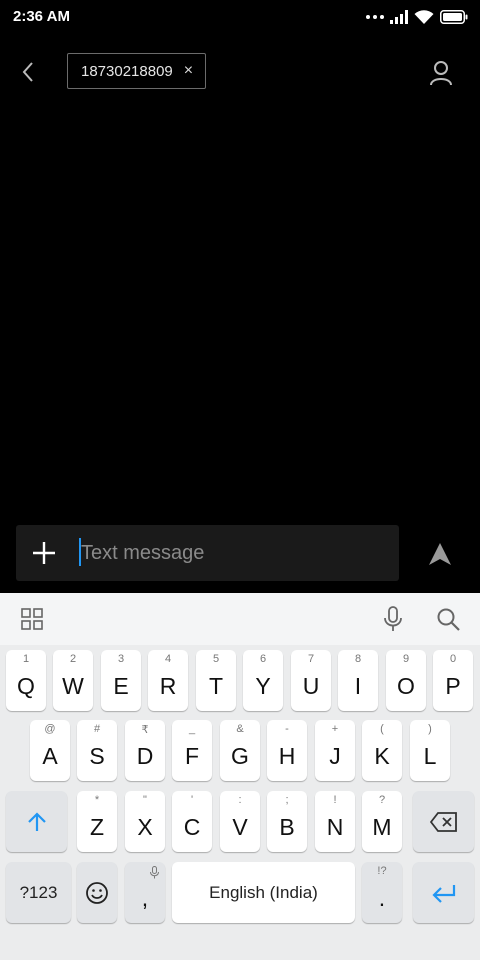 The width and height of the screenshot is (480, 960). I want to click on key-z: * Z, so click(97, 821).